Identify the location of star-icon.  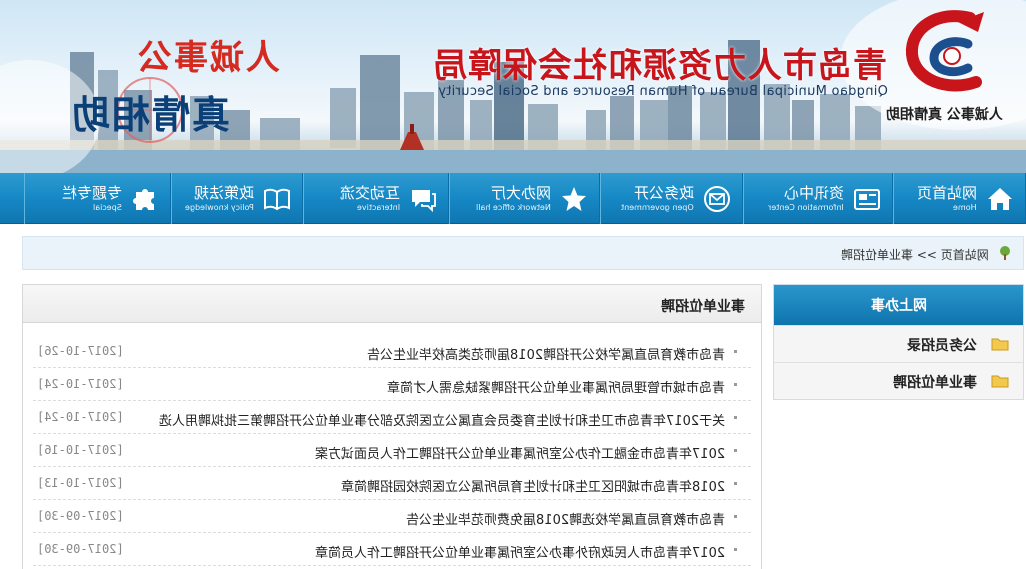
(574, 199).